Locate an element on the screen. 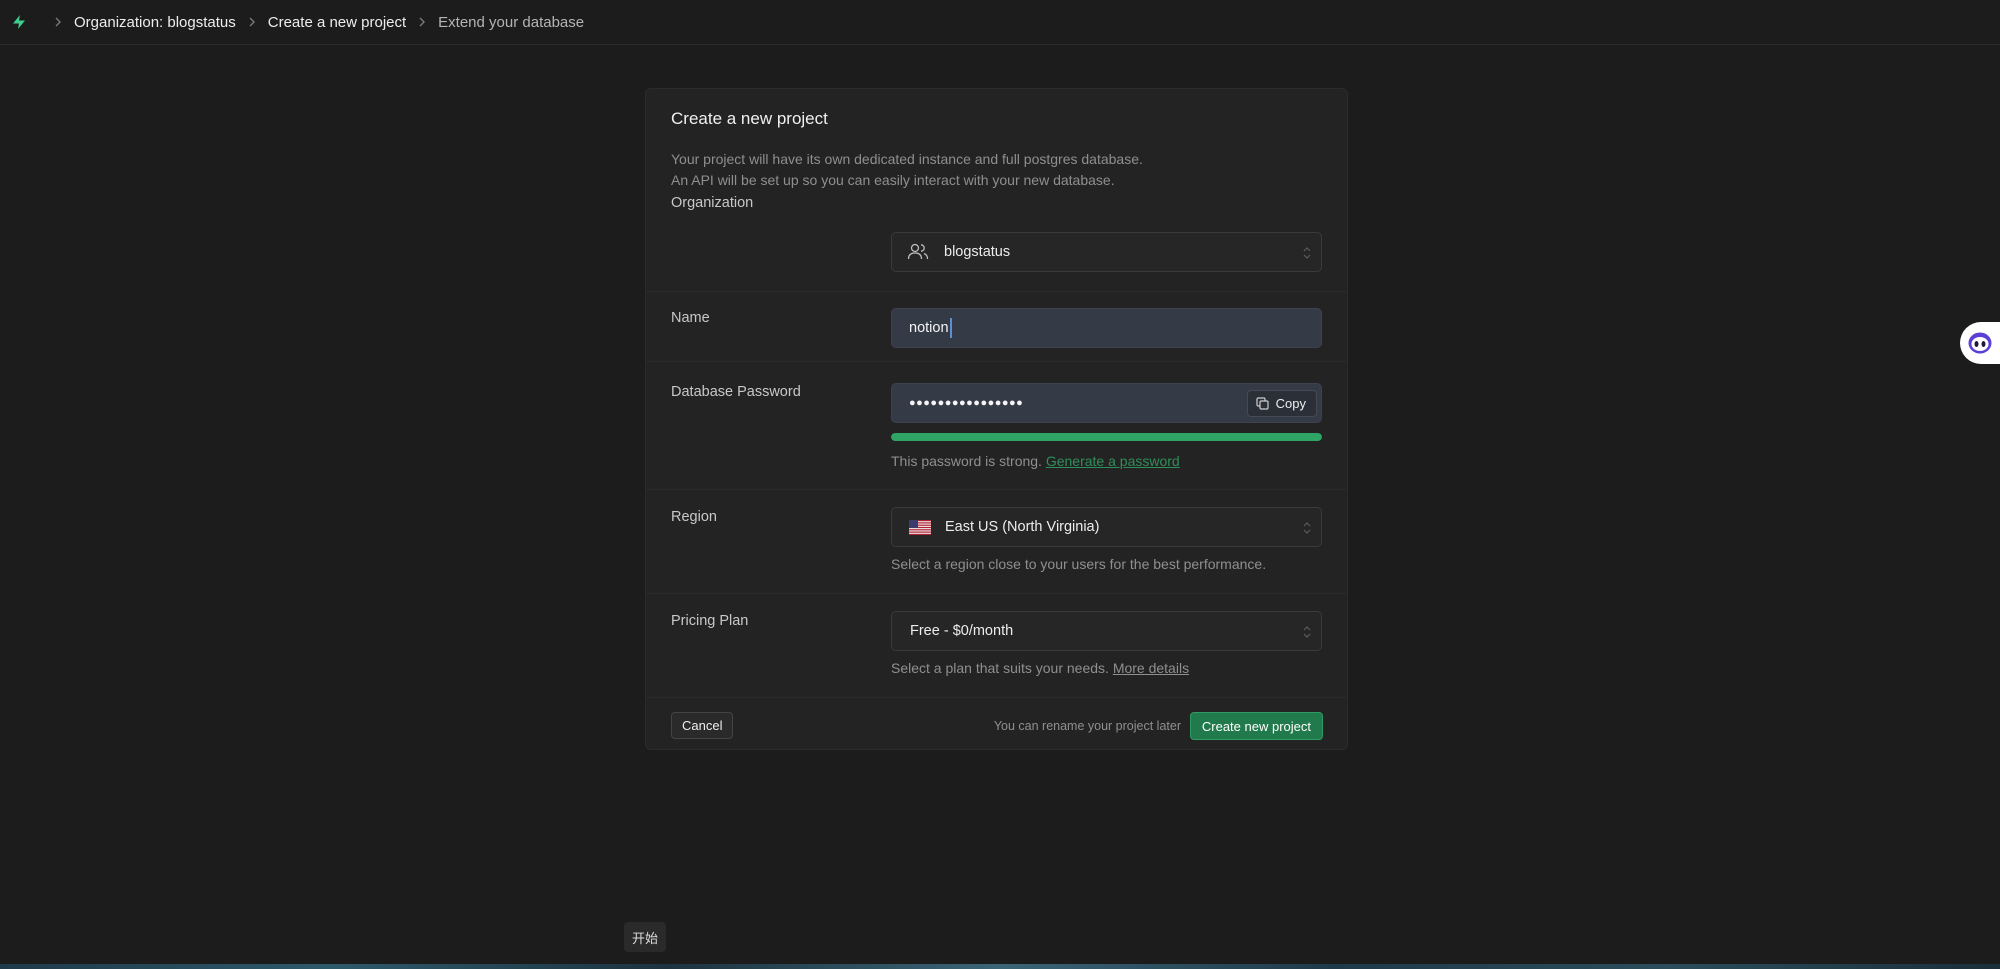 The width and height of the screenshot is (2000, 969). password-strength-text: This password is strong. is located at coordinates (966, 461).